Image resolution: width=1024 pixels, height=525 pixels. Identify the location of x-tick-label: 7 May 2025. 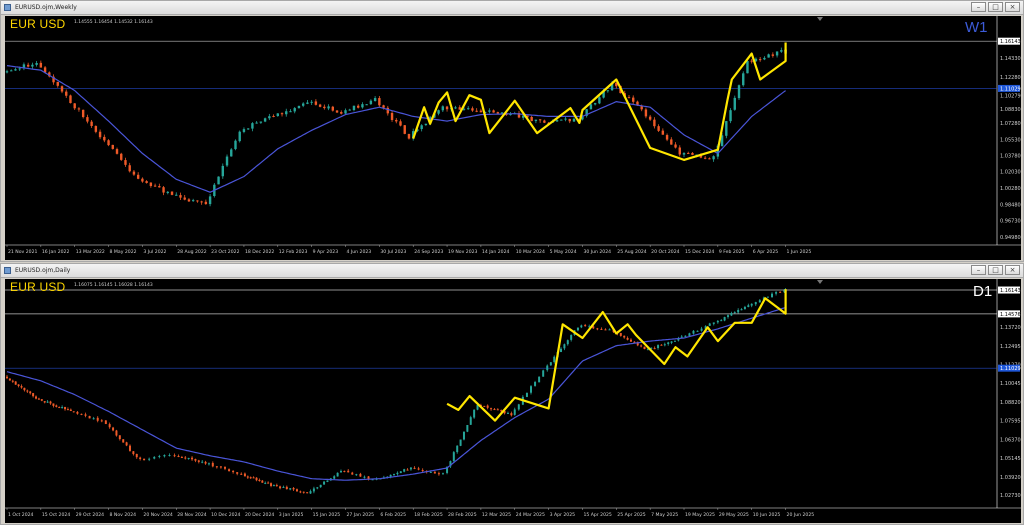
(664, 515).